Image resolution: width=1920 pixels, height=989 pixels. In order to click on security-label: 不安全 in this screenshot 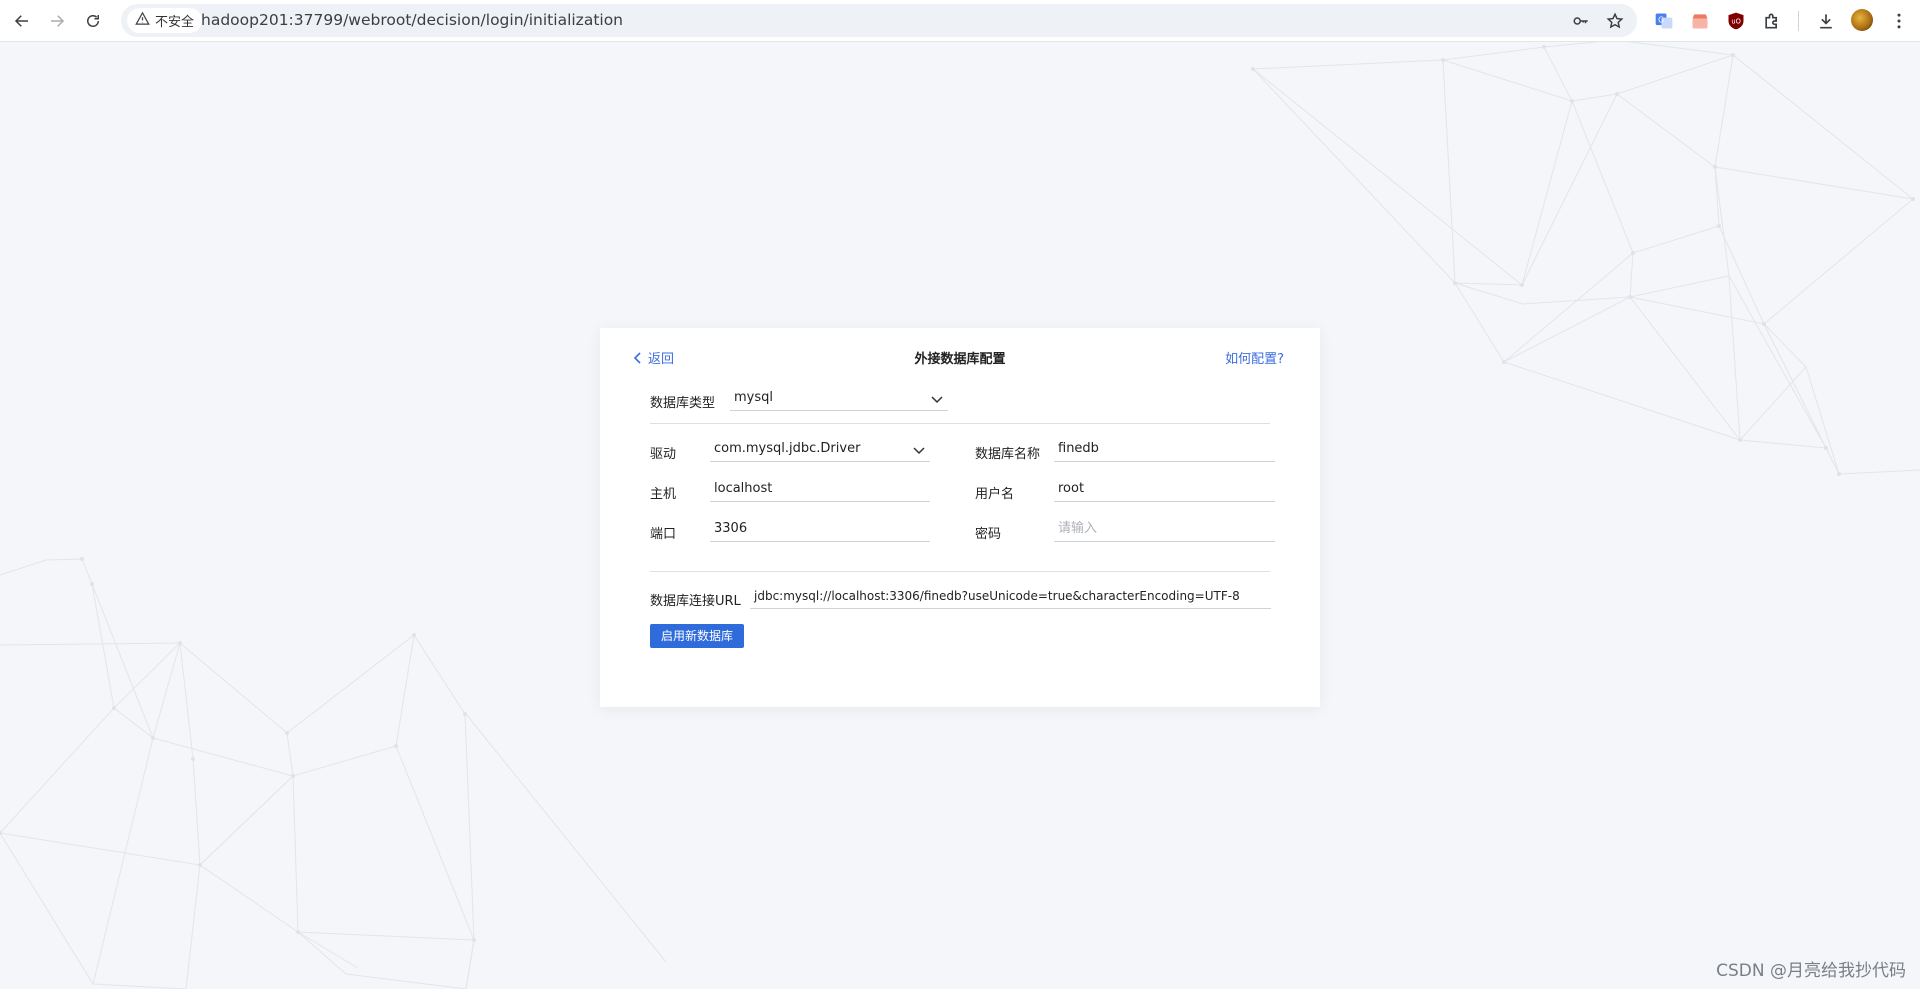, I will do `click(175, 22)`.